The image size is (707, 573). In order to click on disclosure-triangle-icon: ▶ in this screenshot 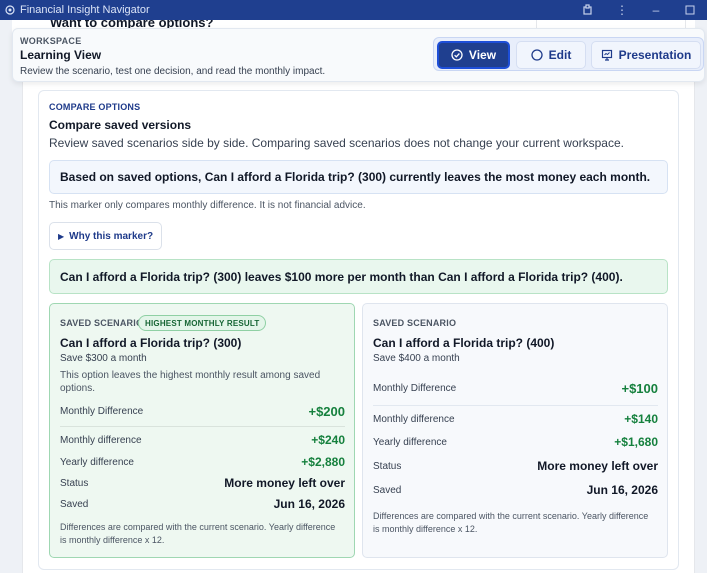, I will do `click(61, 236)`.